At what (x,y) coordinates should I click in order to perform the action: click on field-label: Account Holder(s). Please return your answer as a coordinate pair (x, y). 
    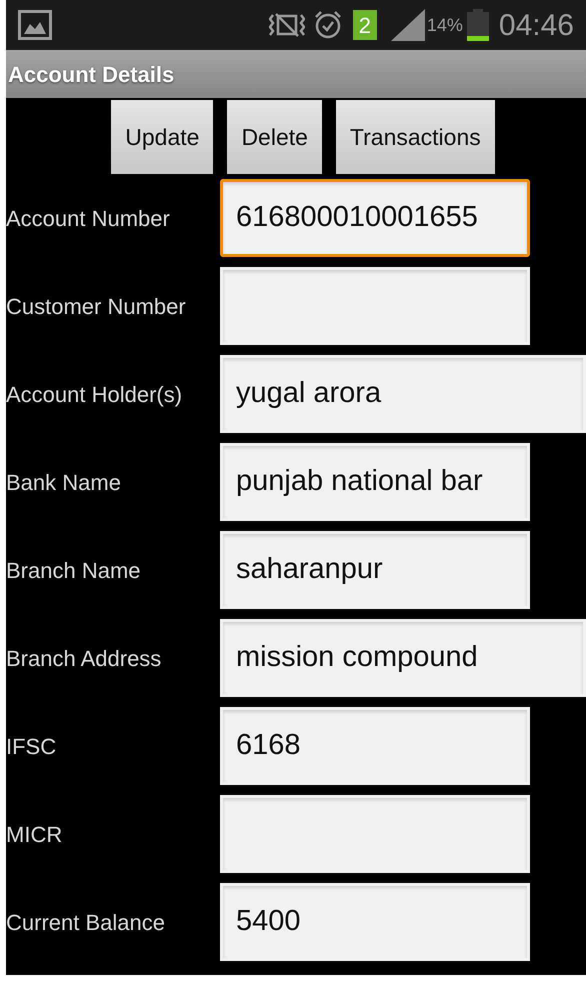
    Looking at the image, I should click on (95, 394).